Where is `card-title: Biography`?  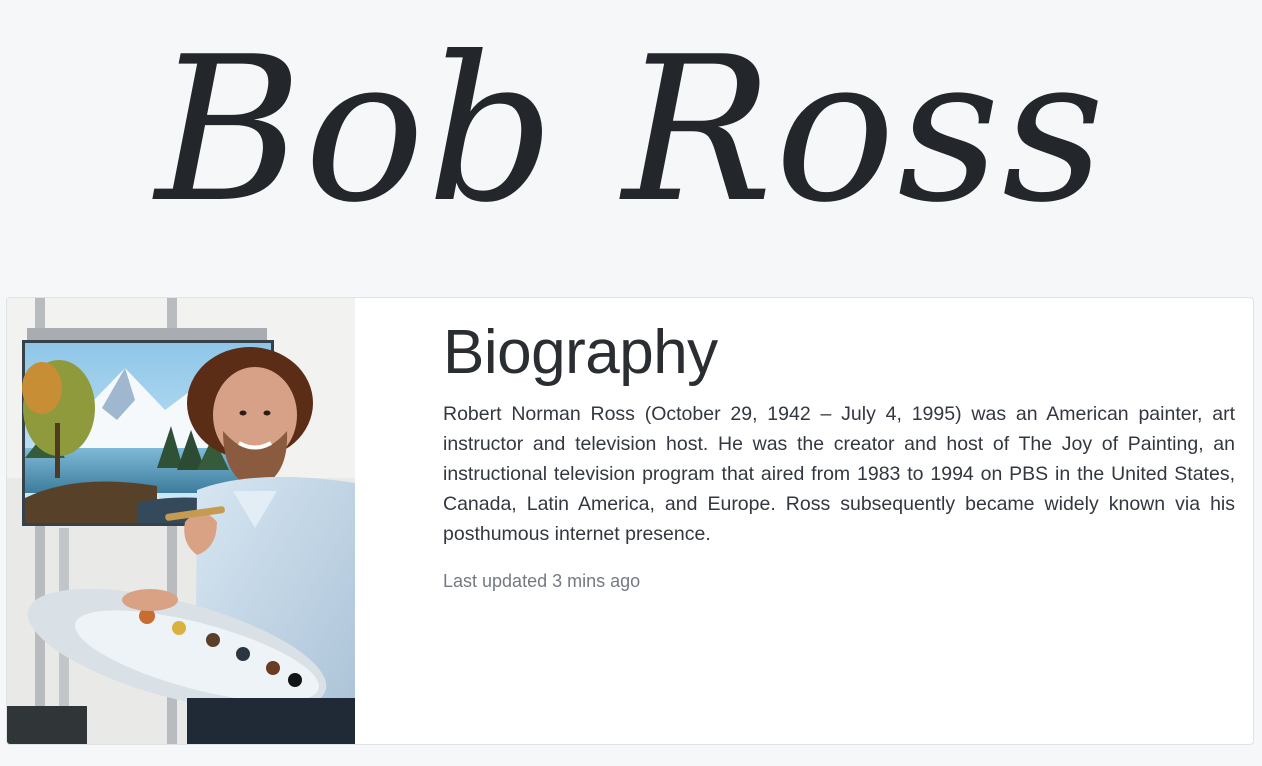
card-title: Biography is located at coordinates (580, 352).